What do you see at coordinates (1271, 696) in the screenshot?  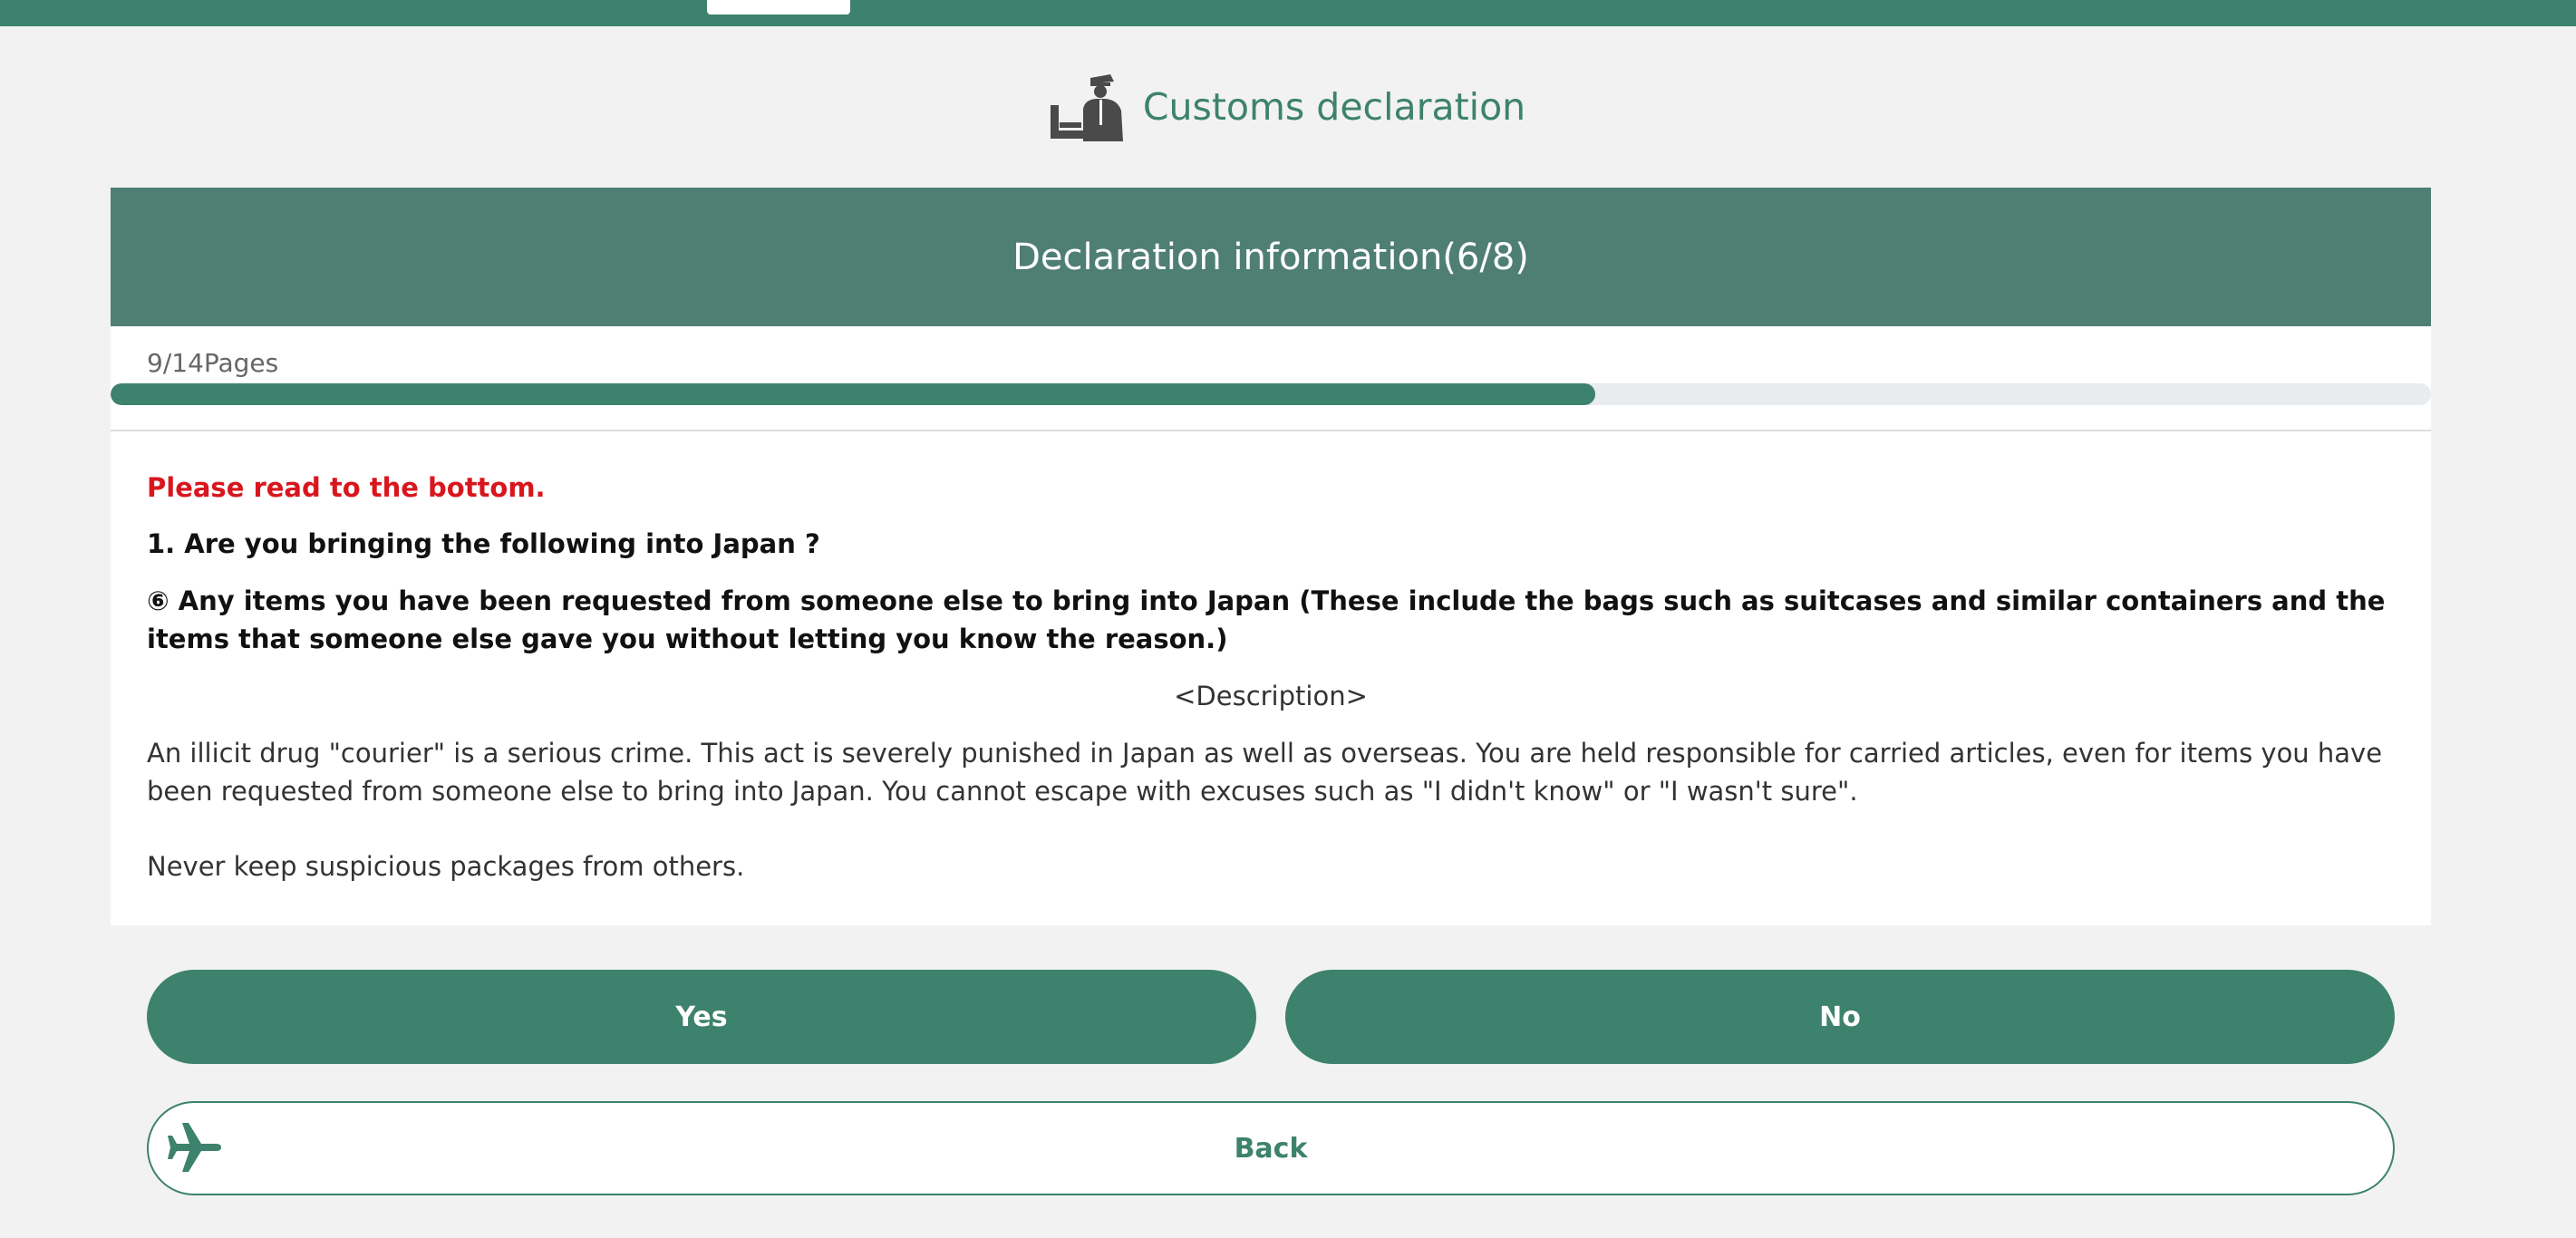 I see `description-heading: <Description>` at bounding box center [1271, 696].